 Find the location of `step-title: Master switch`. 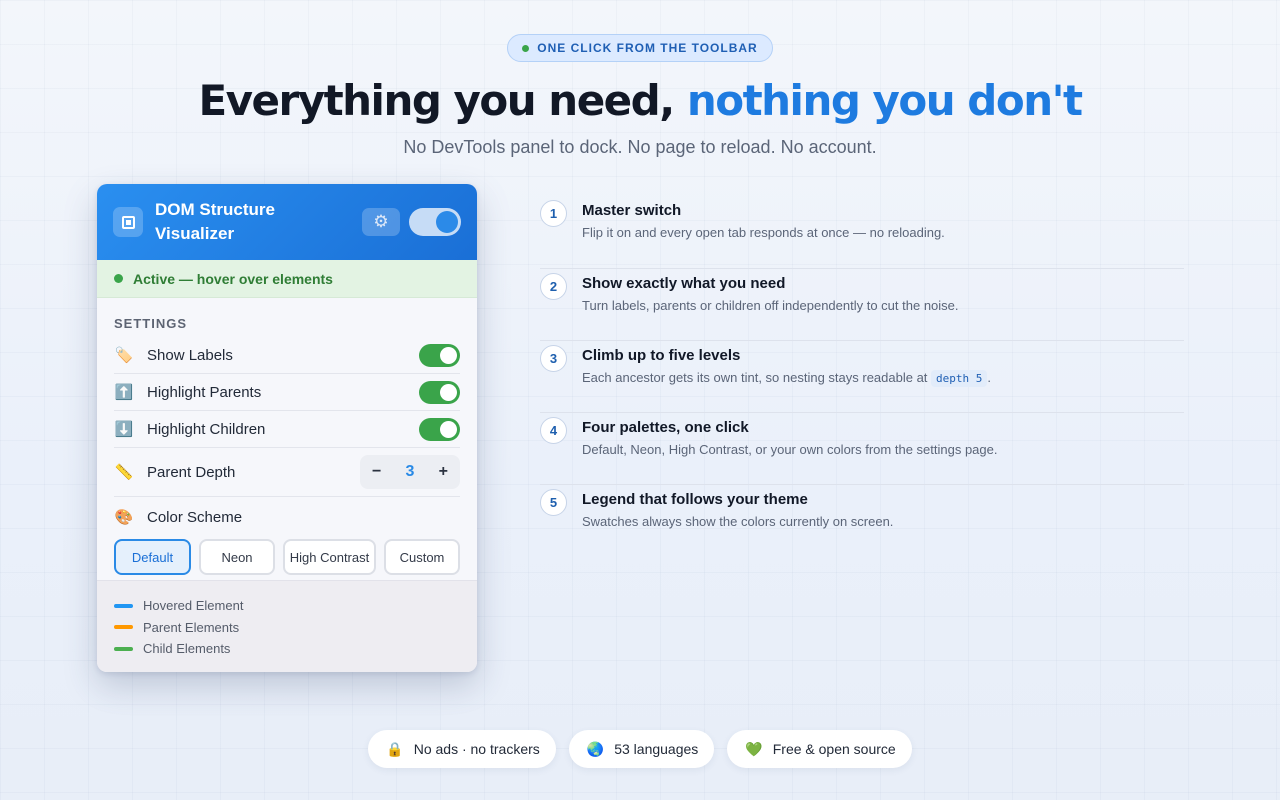

step-title: Master switch is located at coordinates (632, 210).